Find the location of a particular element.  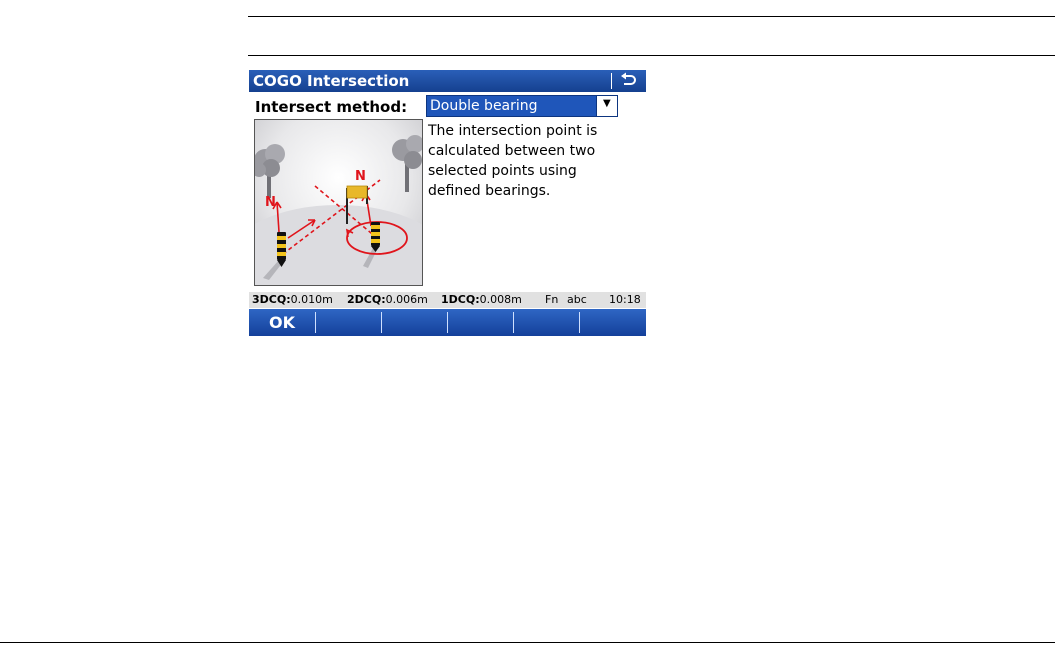

intersect-method-label: Intersect method: is located at coordinates (331, 107).